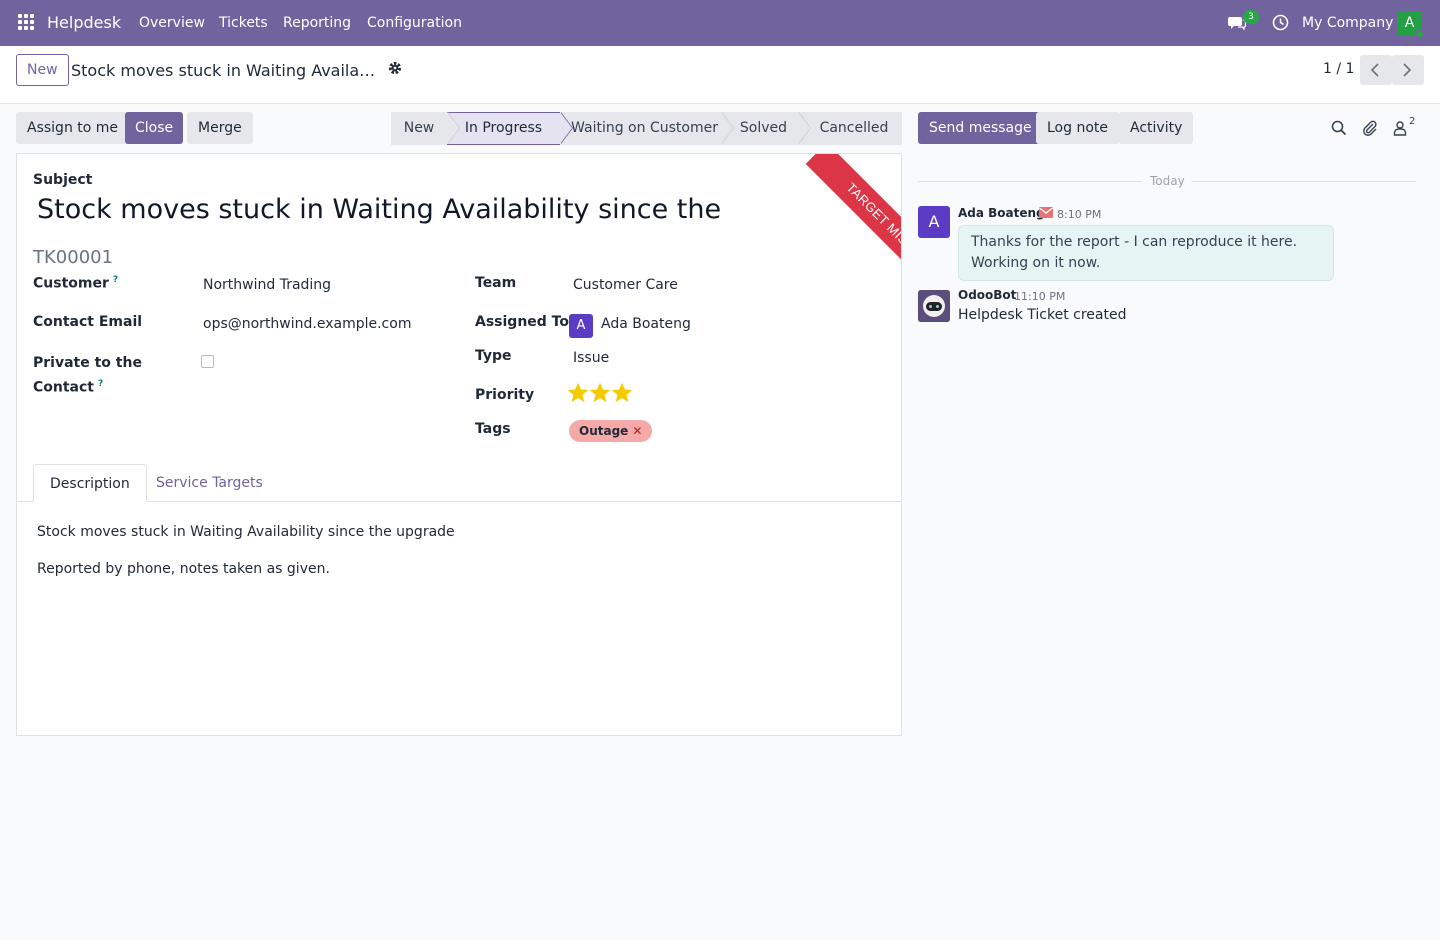  Describe the element at coordinates (591, 358) in the screenshot. I see `type-field: Issue` at that location.